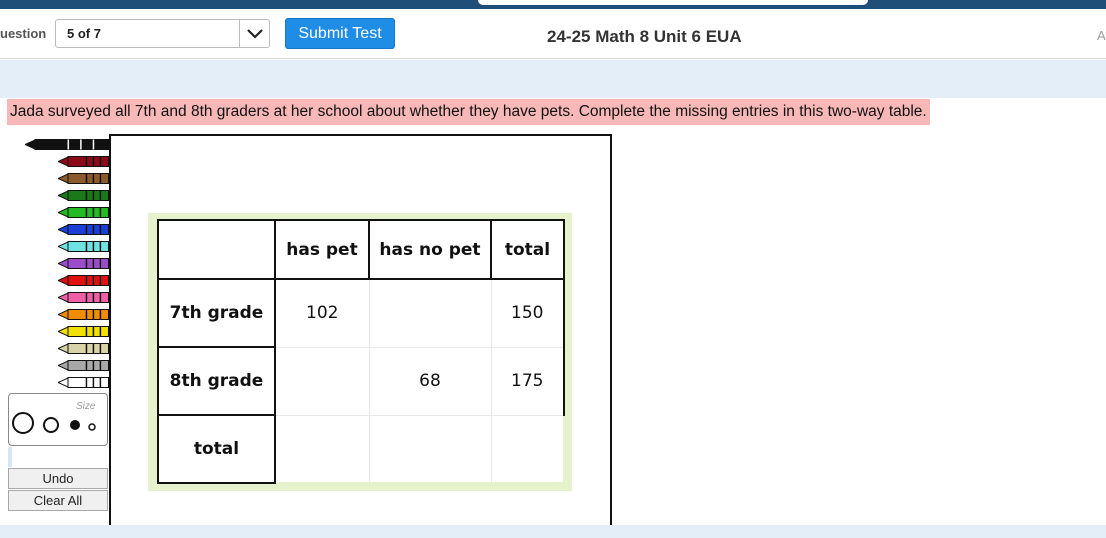 Image resolution: width=1106 pixels, height=538 pixels. What do you see at coordinates (430, 449) in the screenshot?
I see `cell-total-has-no-pet-input` at bounding box center [430, 449].